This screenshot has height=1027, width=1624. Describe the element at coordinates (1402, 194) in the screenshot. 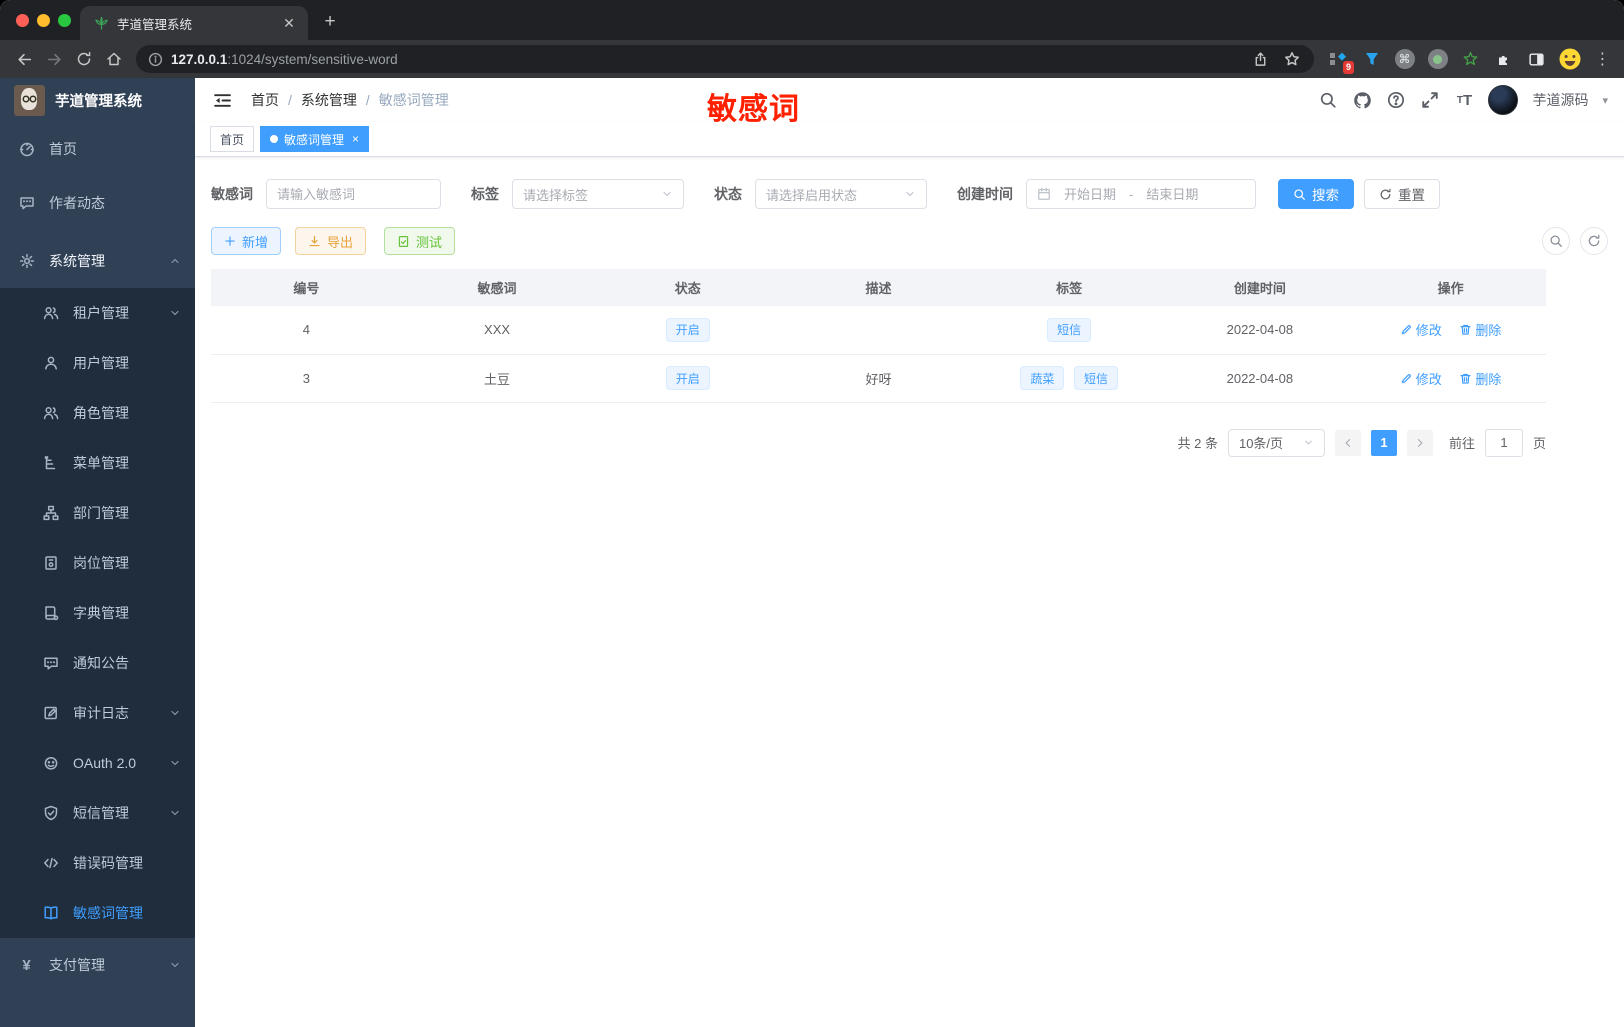

I see `reset-button: 重置` at that location.